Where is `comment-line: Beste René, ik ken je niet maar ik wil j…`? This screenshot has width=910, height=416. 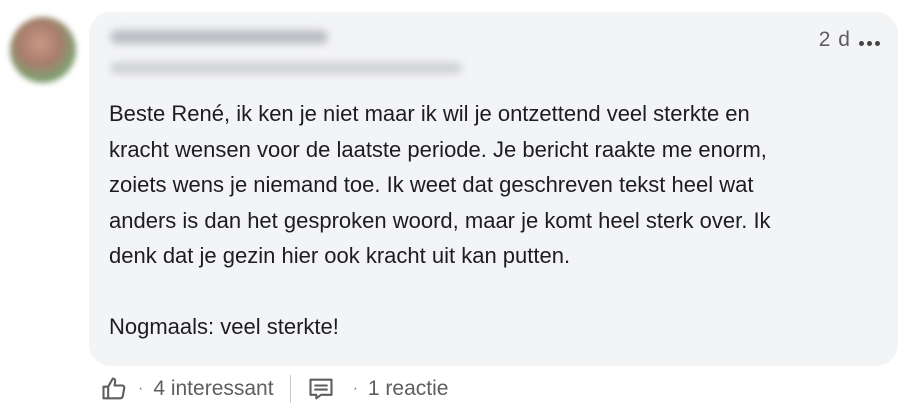
comment-line: Beste René, ik ken je niet maar ik wil j… is located at coordinates (429, 113).